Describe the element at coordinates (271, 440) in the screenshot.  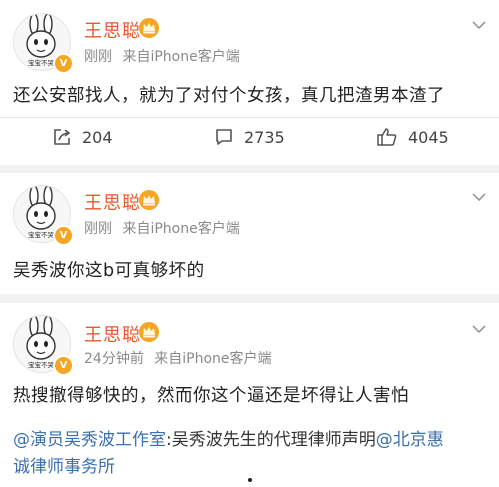
I see `repost-body: :吴秀波先生的代理律师声明` at that location.